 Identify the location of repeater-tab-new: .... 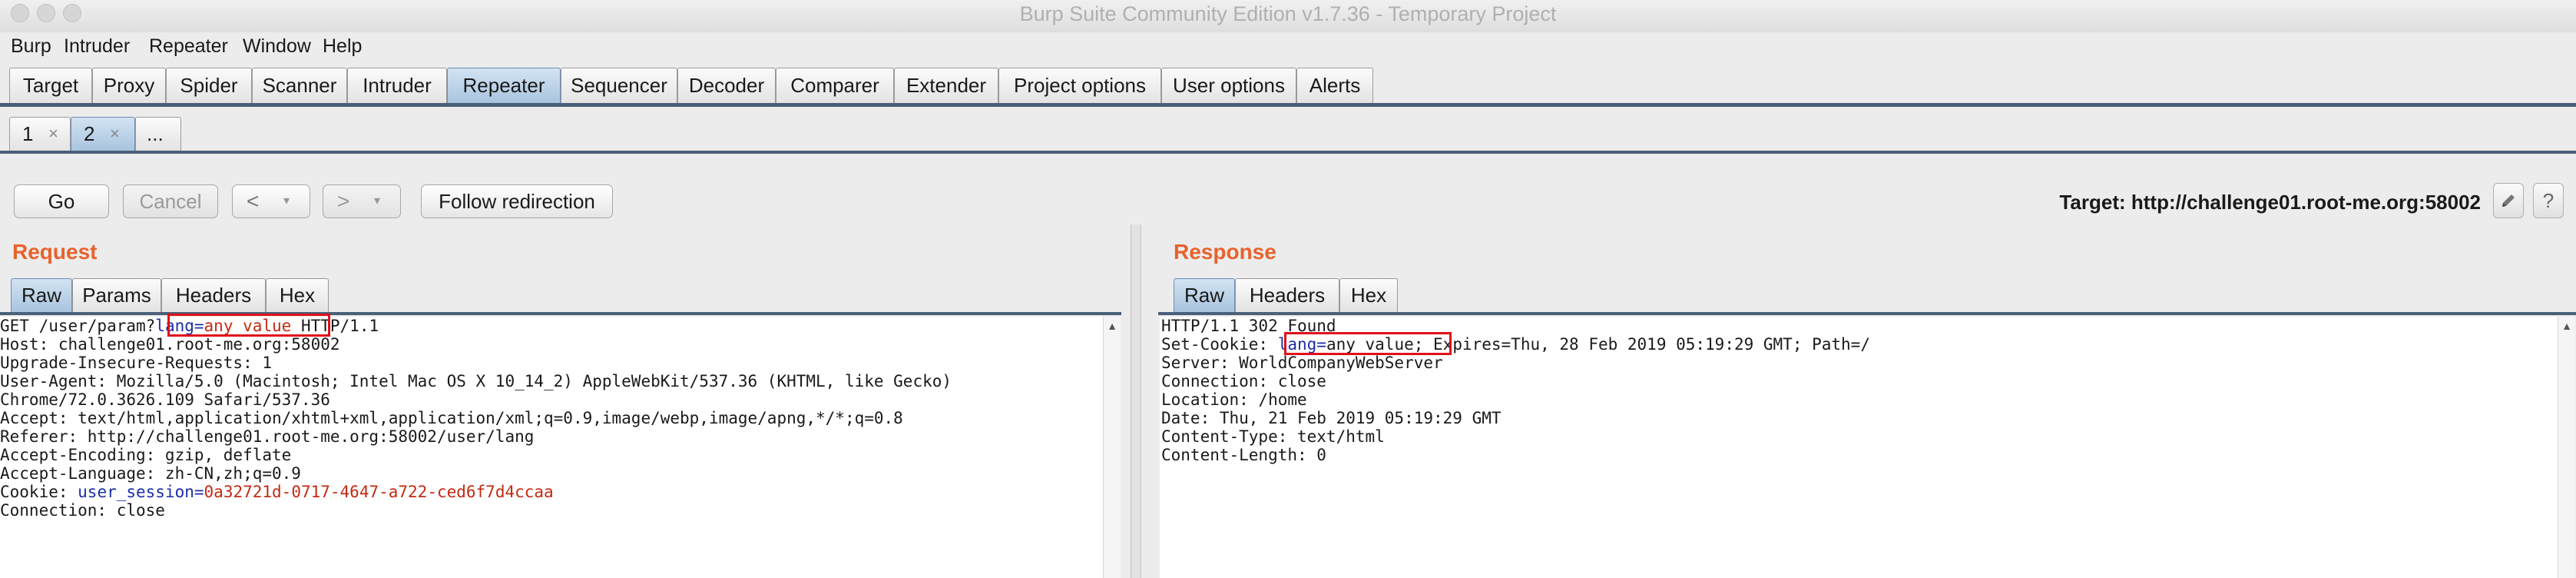
(158, 134).